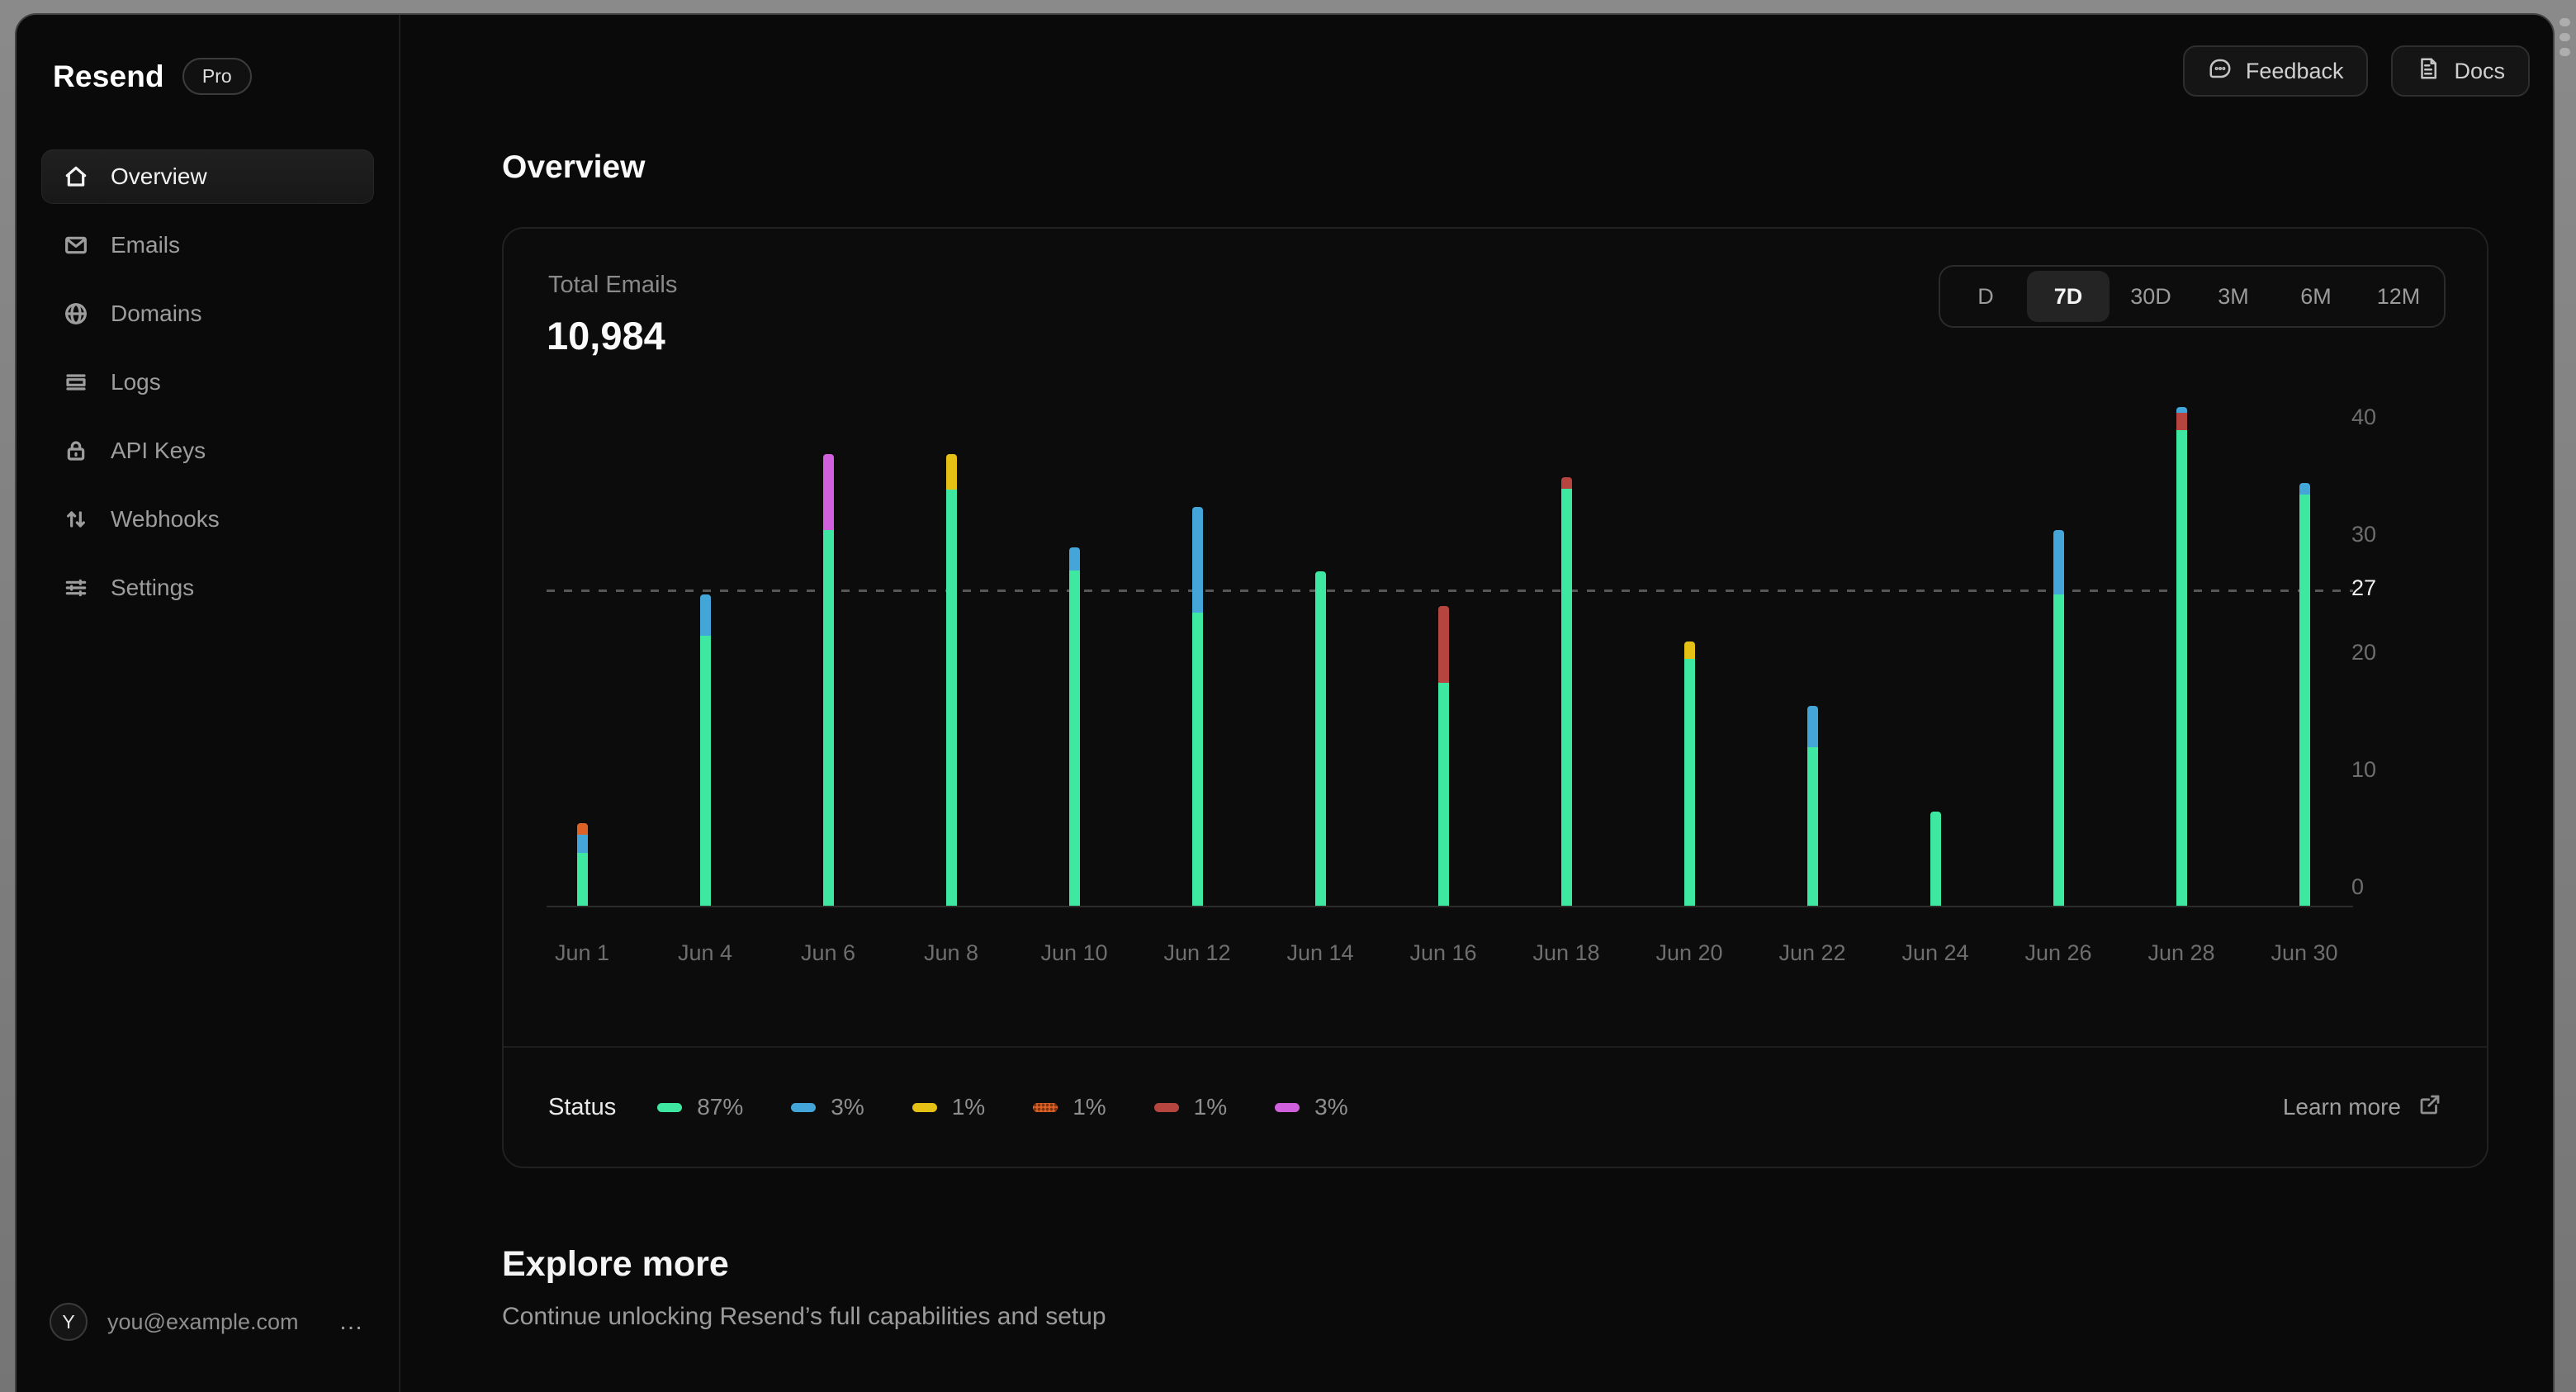  What do you see at coordinates (606, 336) in the screenshot?
I see `metric-value: 10,984` at bounding box center [606, 336].